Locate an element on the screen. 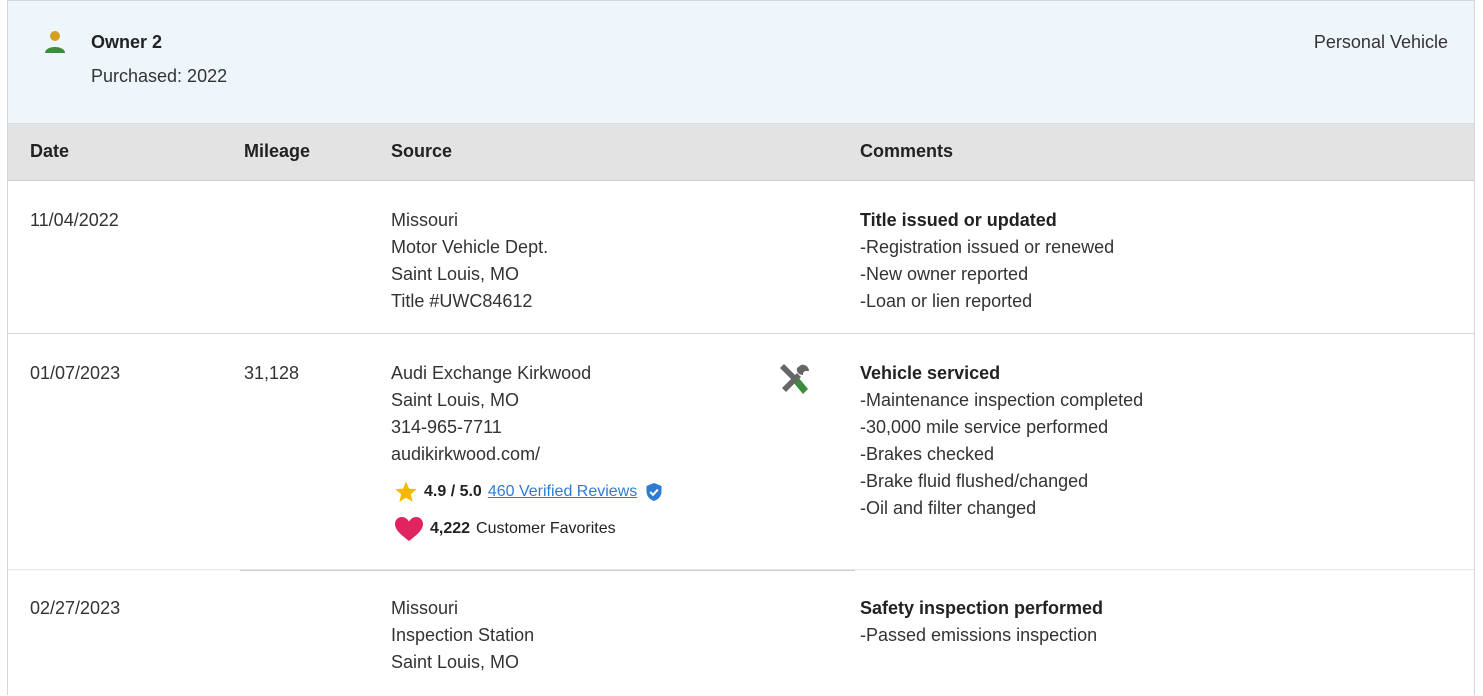 The image size is (1483, 696). owner-title: Owner 2 is located at coordinates (127, 42).